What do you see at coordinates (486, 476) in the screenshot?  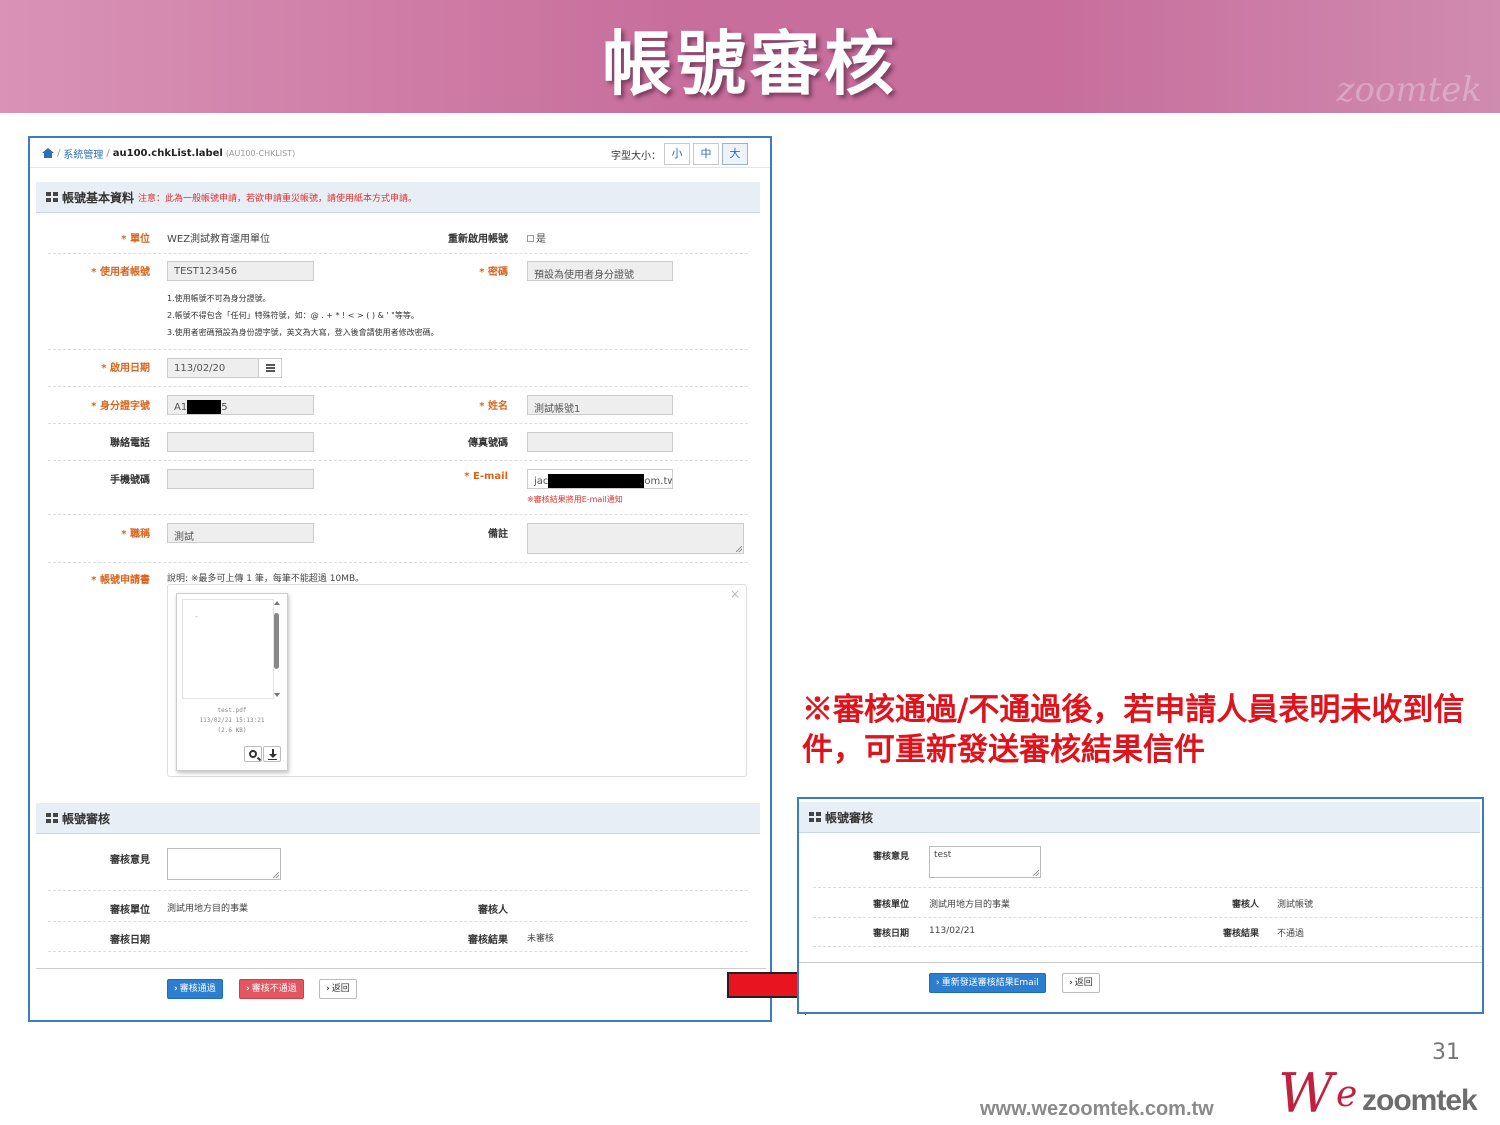 I see `email-label: * E-mail` at bounding box center [486, 476].